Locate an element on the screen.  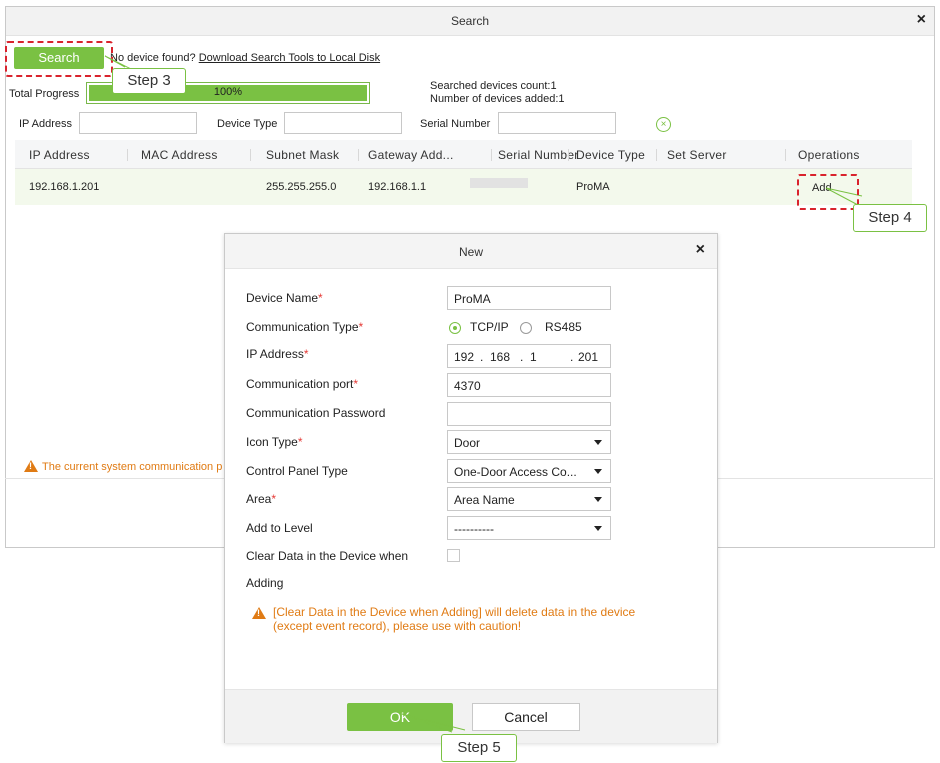
step4-highlight is located at coordinates (828, 192).